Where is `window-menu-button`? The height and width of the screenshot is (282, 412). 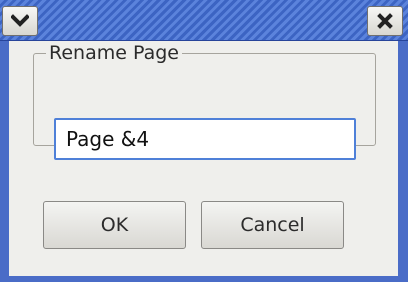 window-menu-button is located at coordinates (20, 21).